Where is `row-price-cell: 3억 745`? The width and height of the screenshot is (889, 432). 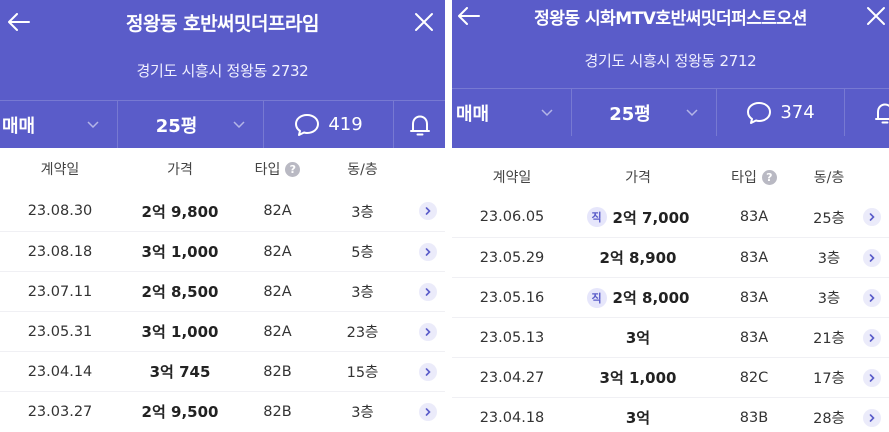
row-price-cell: 3억 745 is located at coordinates (180, 371).